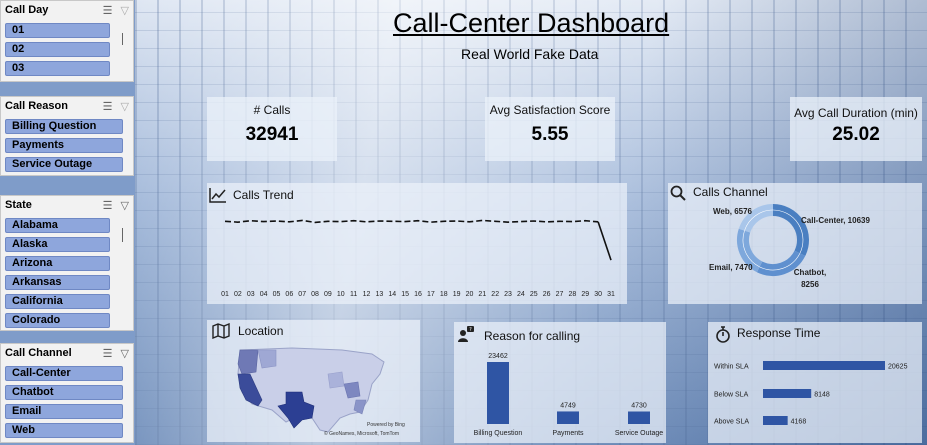 Image resolution: width=927 pixels, height=445 pixels. I want to click on kpi-card-duration: Avg Call Duration (min) 25.02, so click(856, 129).